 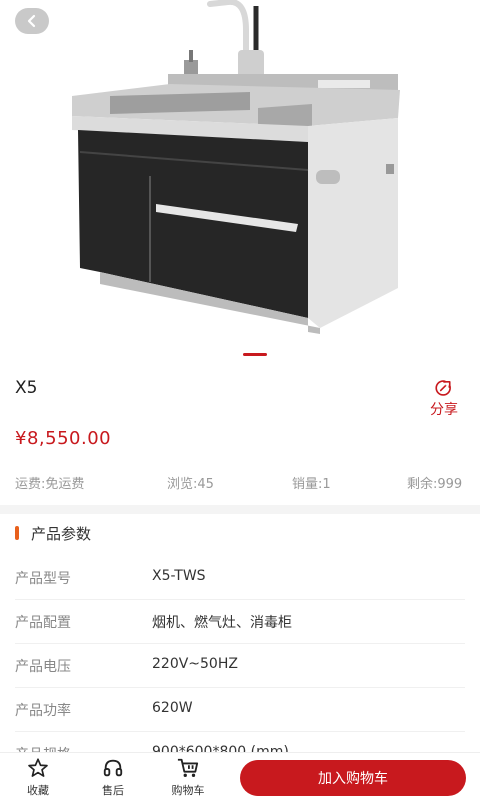 I want to click on param-row: 产品电压 220V~50HZ, so click(x=240, y=666).